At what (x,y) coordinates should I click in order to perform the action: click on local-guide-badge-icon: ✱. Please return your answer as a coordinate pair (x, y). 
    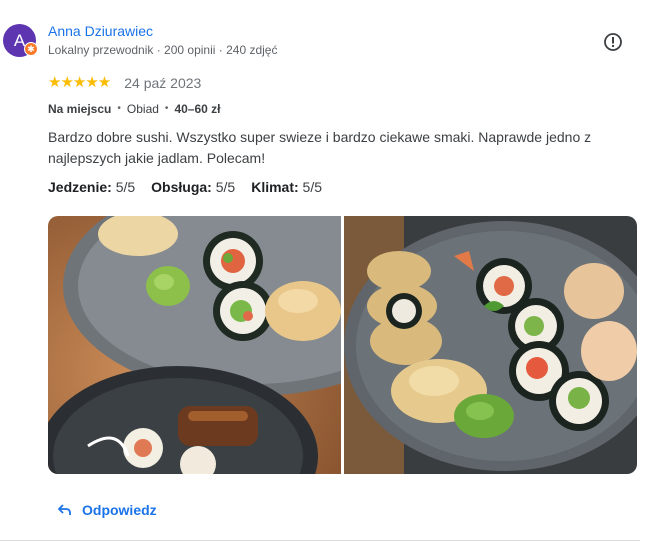
    Looking at the image, I should click on (31, 49).